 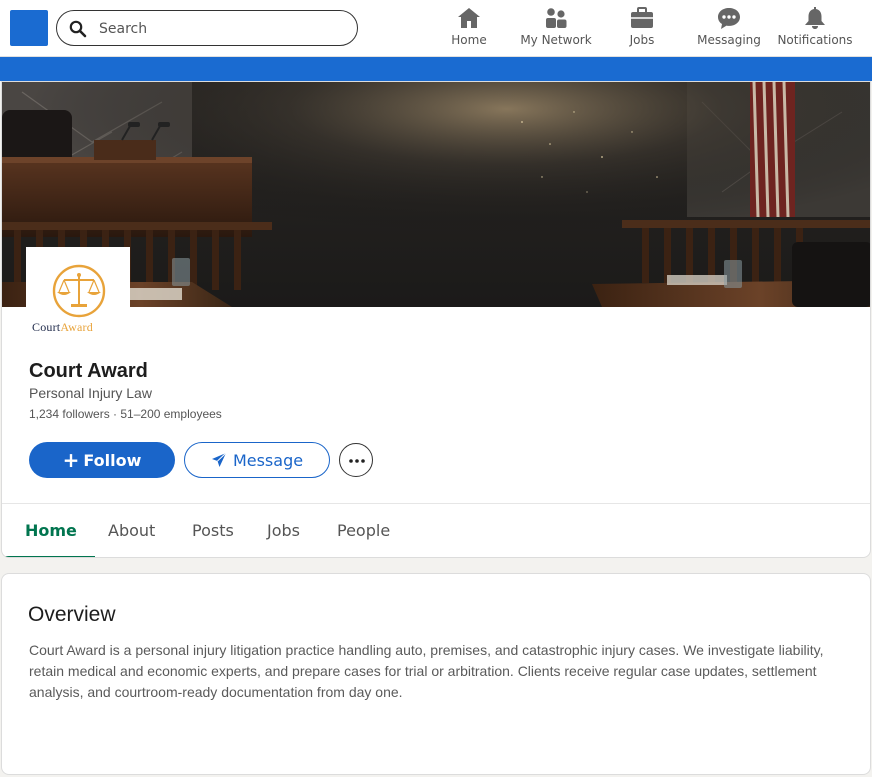 I want to click on company-logo-wordmark: CourtAward, so click(x=80, y=327).